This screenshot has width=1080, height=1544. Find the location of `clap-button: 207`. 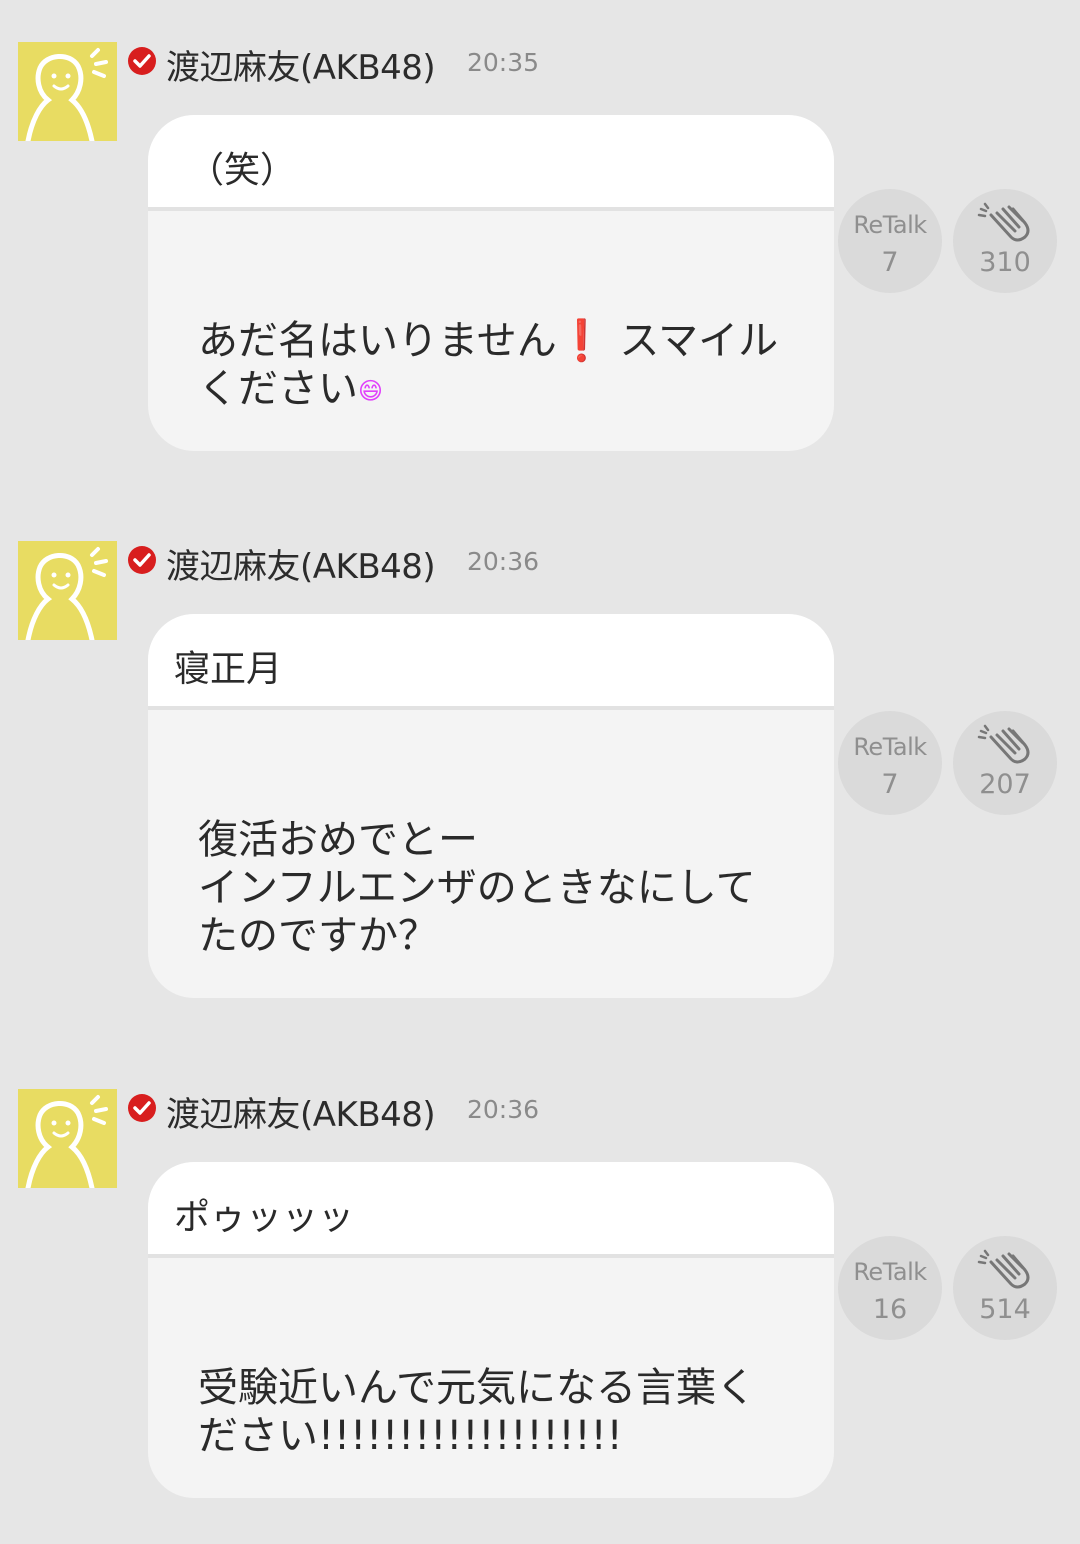

clap-button: 207 is located at coordinates (1005, 763).